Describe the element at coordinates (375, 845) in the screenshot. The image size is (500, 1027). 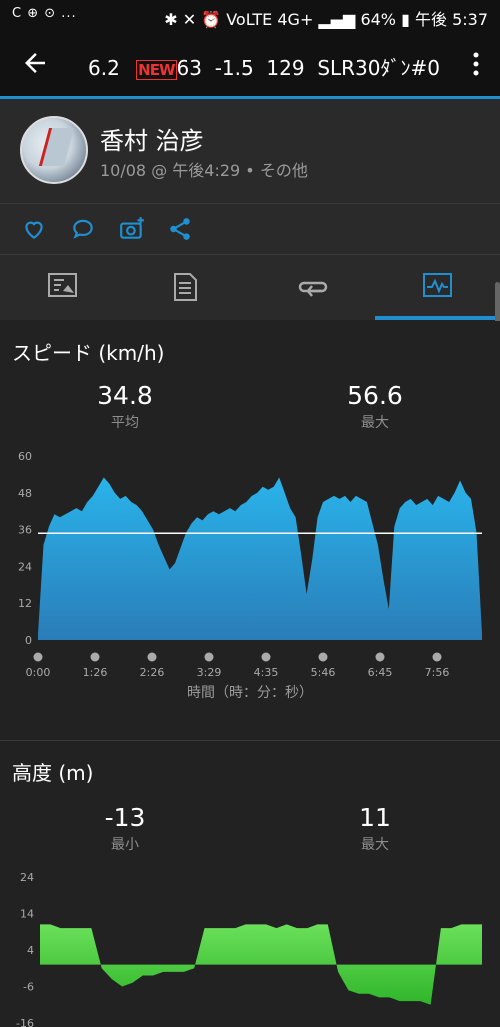
I see `altitude-max-label: 最大` at that location.